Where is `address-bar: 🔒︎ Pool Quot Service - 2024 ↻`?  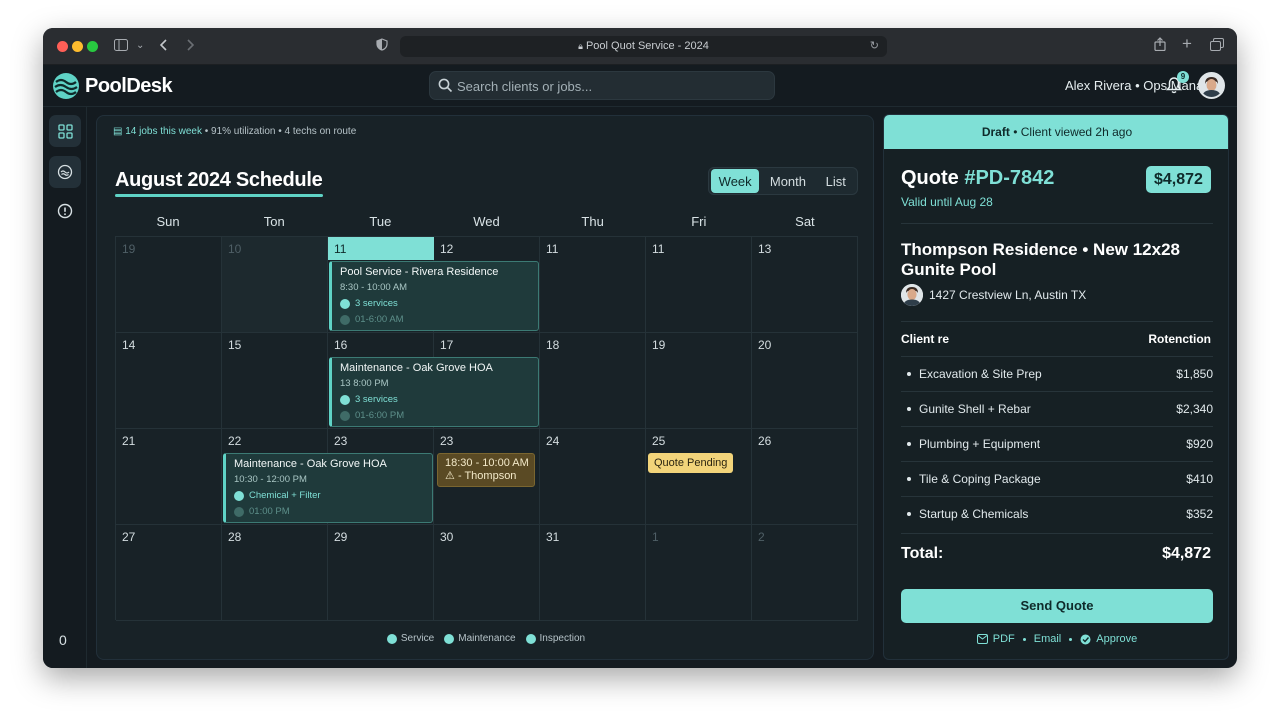 address-bar: 🔒︎ Pool Quot Service - 2024 ↻ is located at coordinates (643, 46).